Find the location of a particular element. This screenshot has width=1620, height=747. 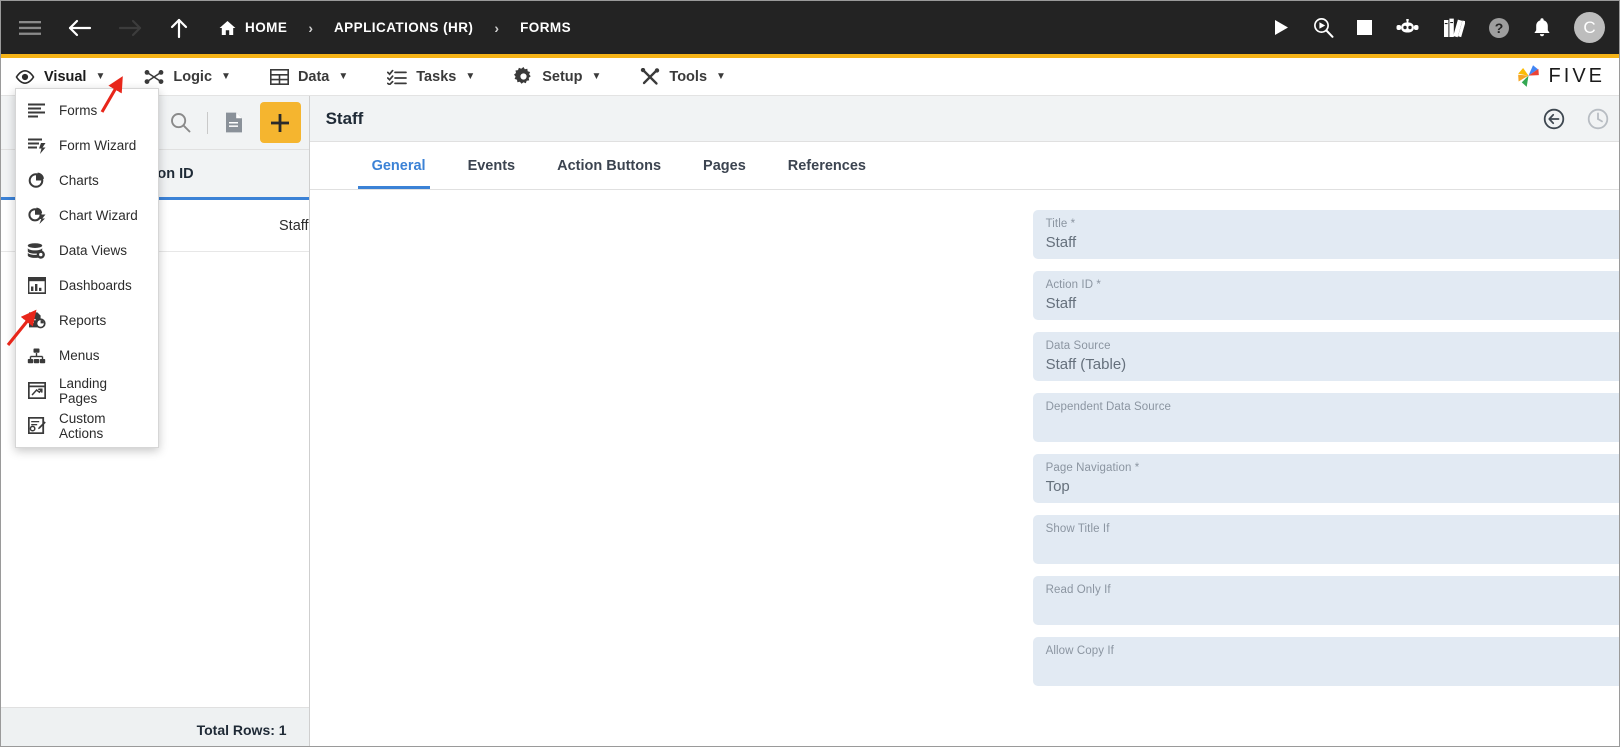

help-icon: ? is located at coordinates (1499, 28).